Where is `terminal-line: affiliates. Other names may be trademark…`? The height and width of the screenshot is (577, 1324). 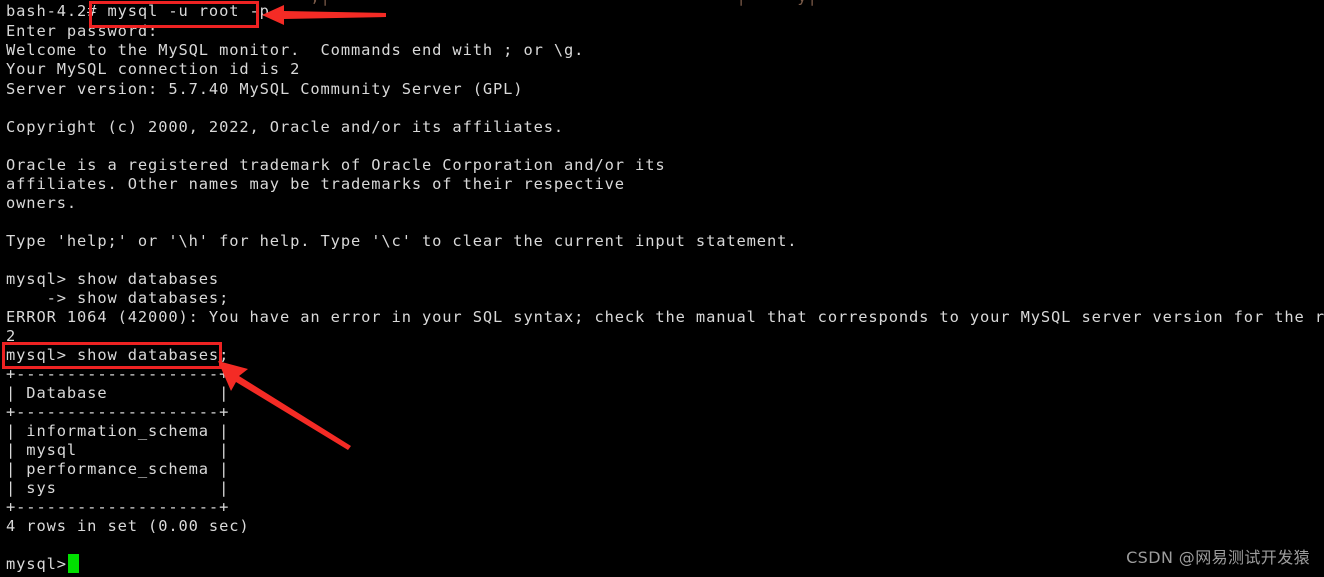 terminal-line: affiliates. Other names may be trademark… is located at coordinates (315, 184).